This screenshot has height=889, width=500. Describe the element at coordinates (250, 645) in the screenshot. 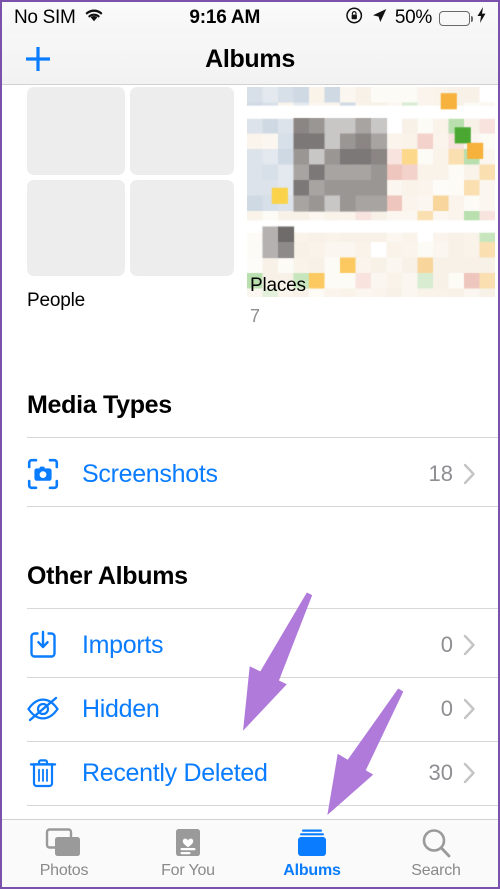

I see `row-imports: Imports 0` at that location.